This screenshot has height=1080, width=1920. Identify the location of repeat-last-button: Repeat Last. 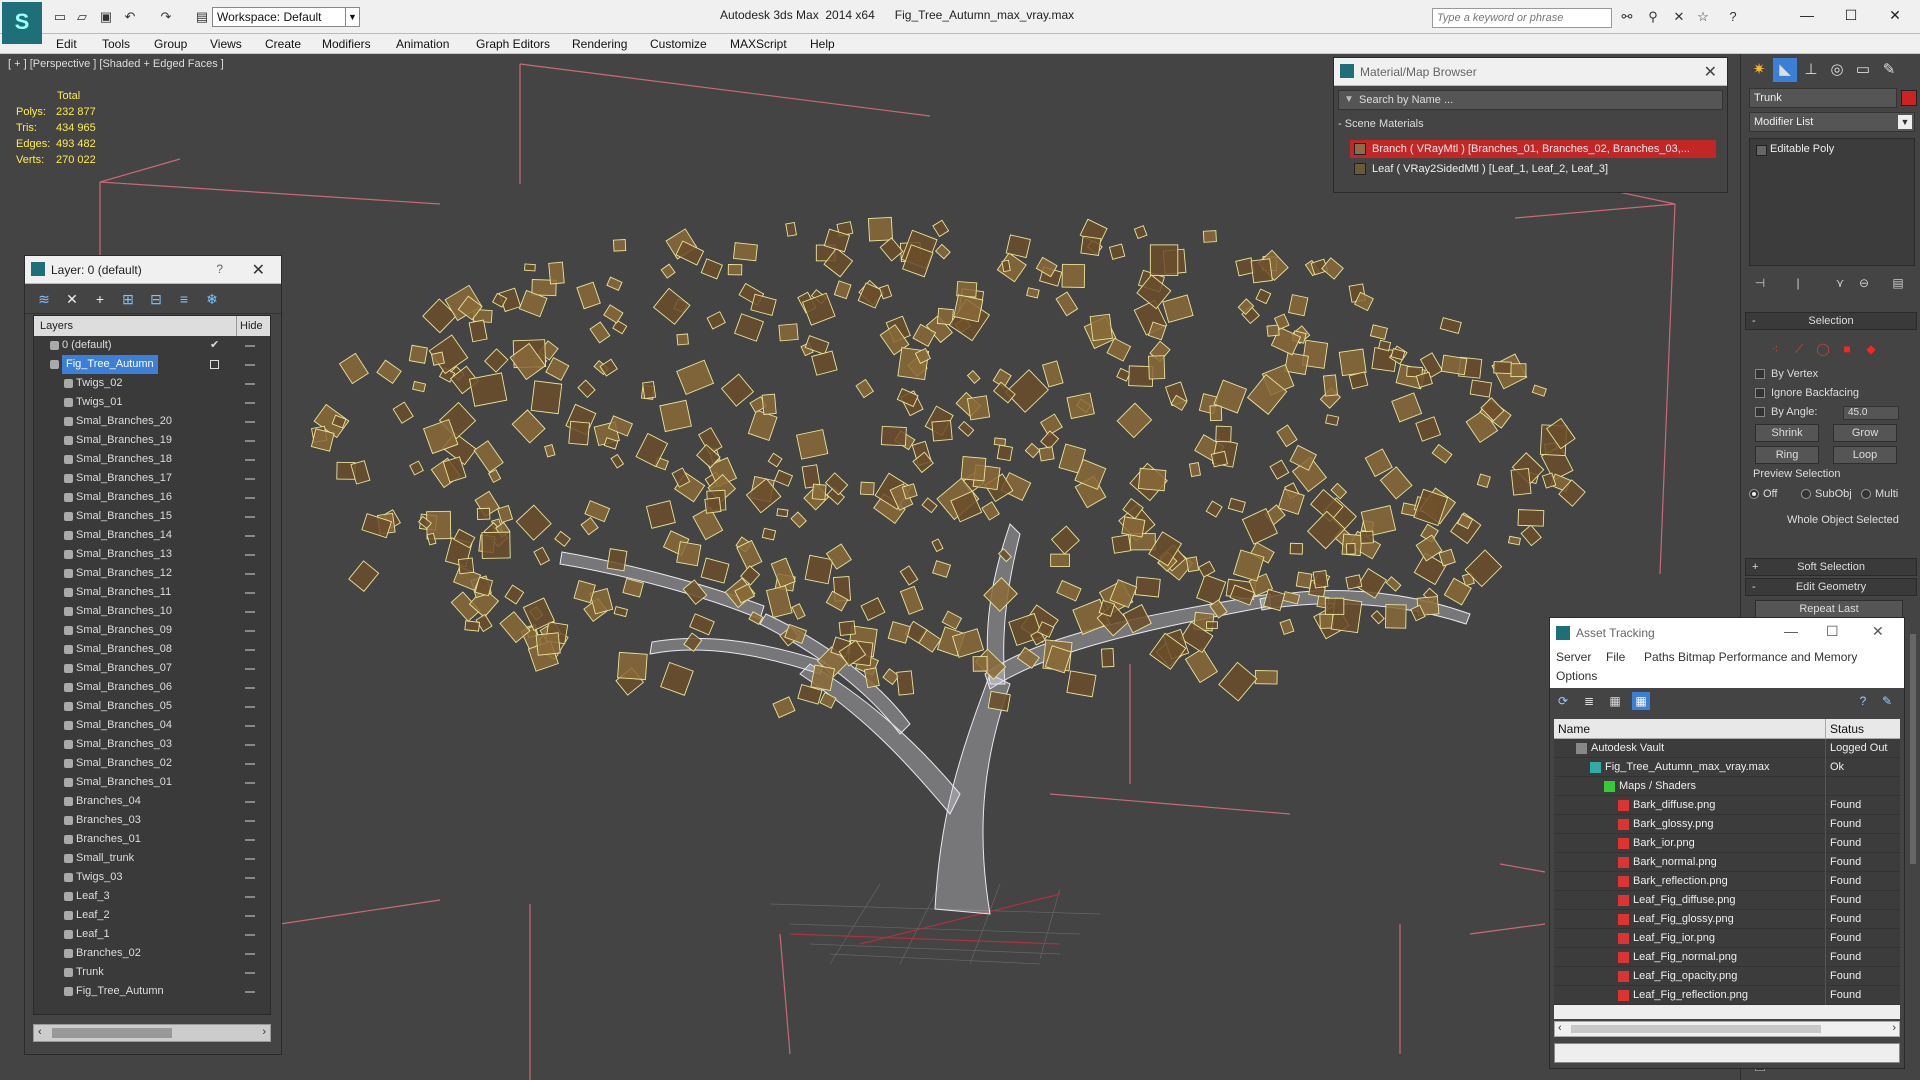
(1829, 609).